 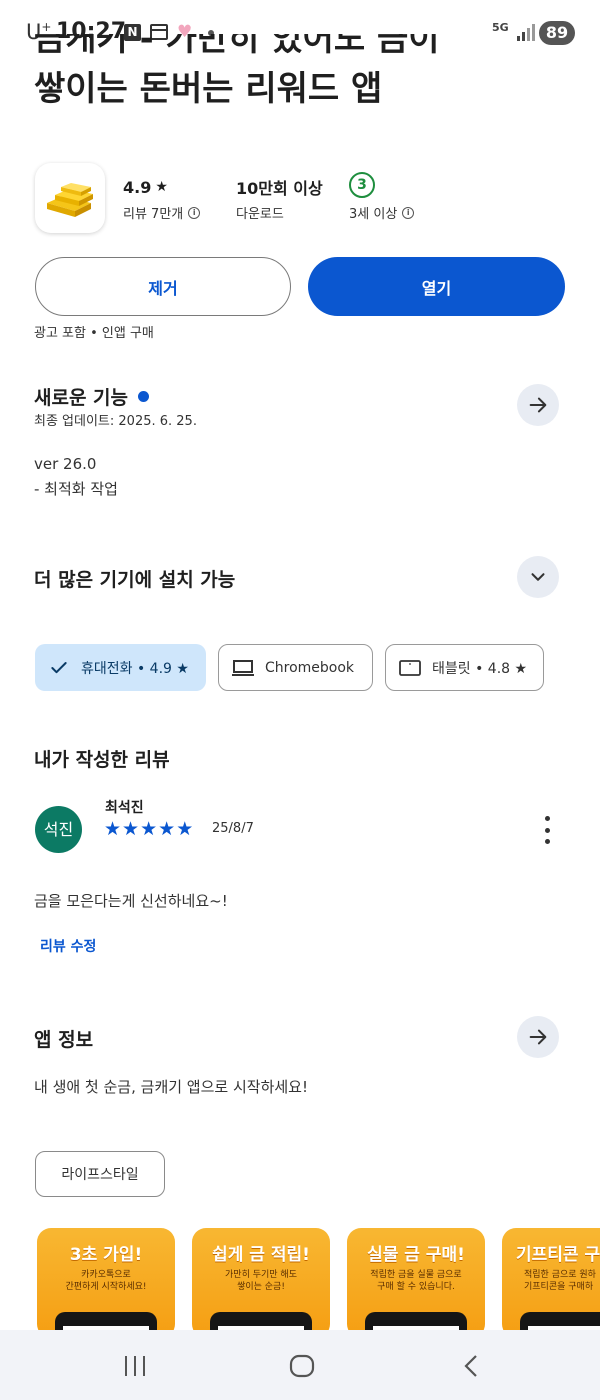 What do you see at coordinates (64, 1040) in the screenshot?
I see `app-info-heading: 앱 정보` at bounding box center [64, 1040].